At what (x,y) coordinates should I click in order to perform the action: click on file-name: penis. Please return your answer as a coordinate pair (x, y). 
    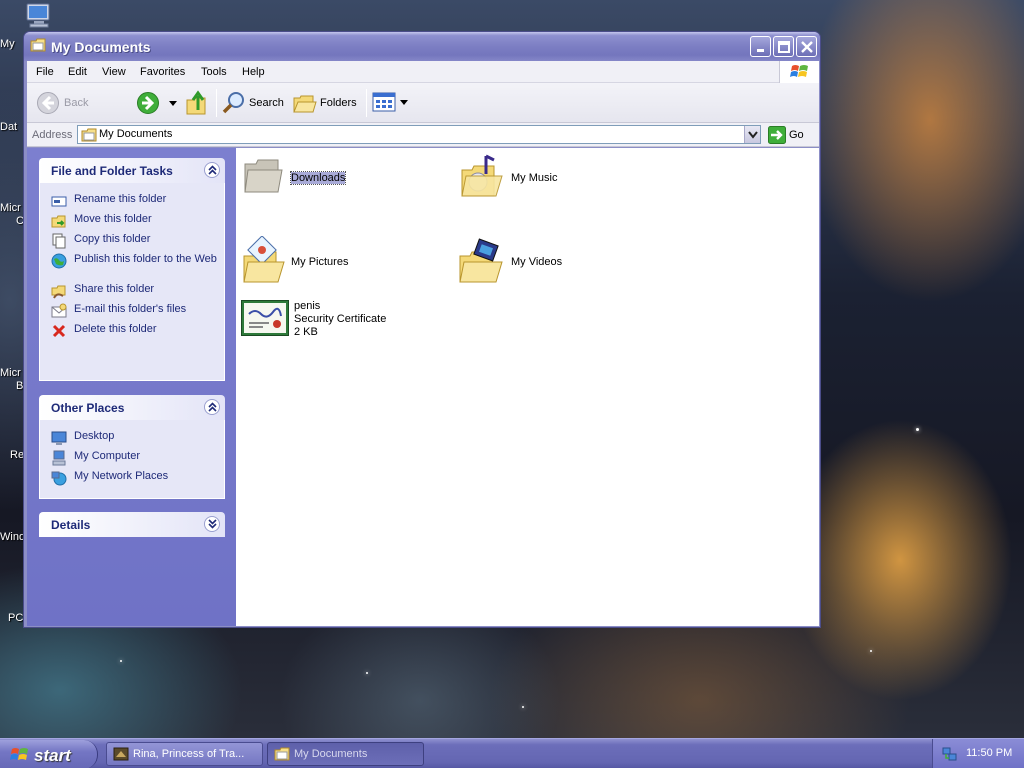
    Looking at the image, I should click on (307, 306).